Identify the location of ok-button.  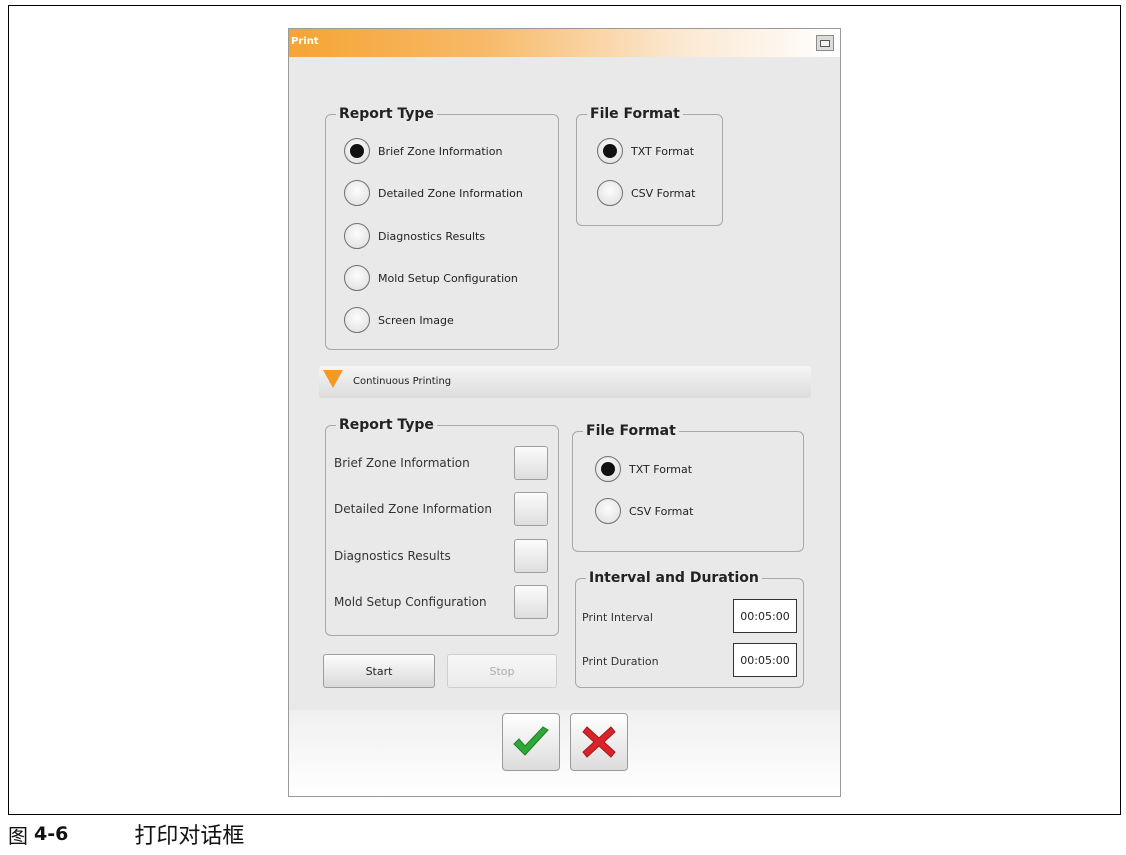
(531, 742).